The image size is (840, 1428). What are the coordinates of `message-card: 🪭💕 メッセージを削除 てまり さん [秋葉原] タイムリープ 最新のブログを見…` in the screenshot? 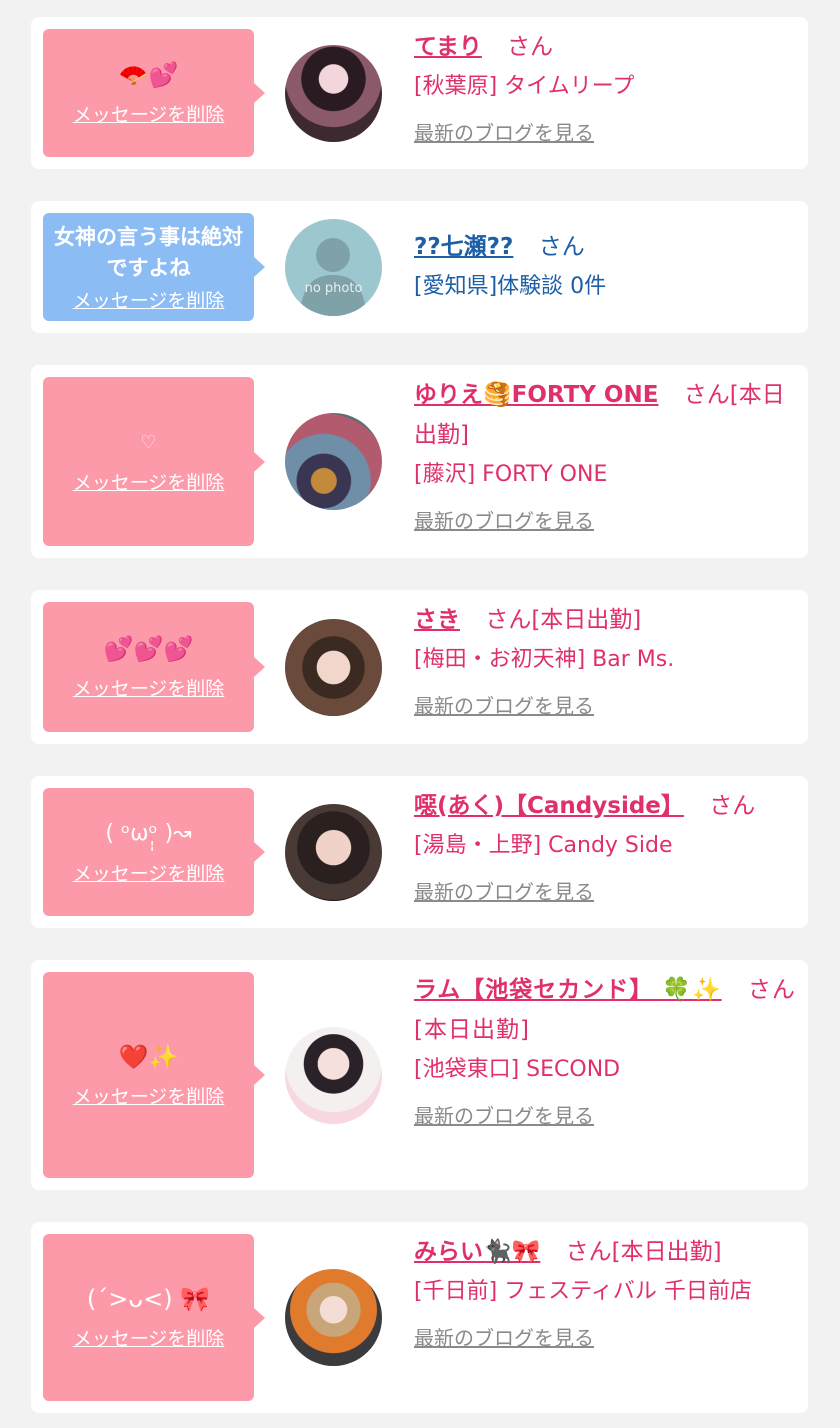 It's located at (419, 93).